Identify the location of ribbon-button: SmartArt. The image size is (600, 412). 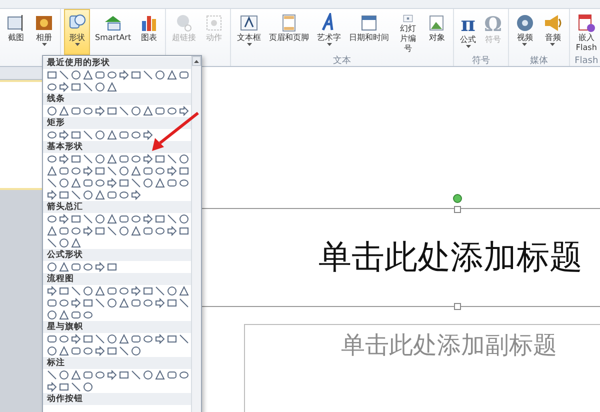
(113, 32).